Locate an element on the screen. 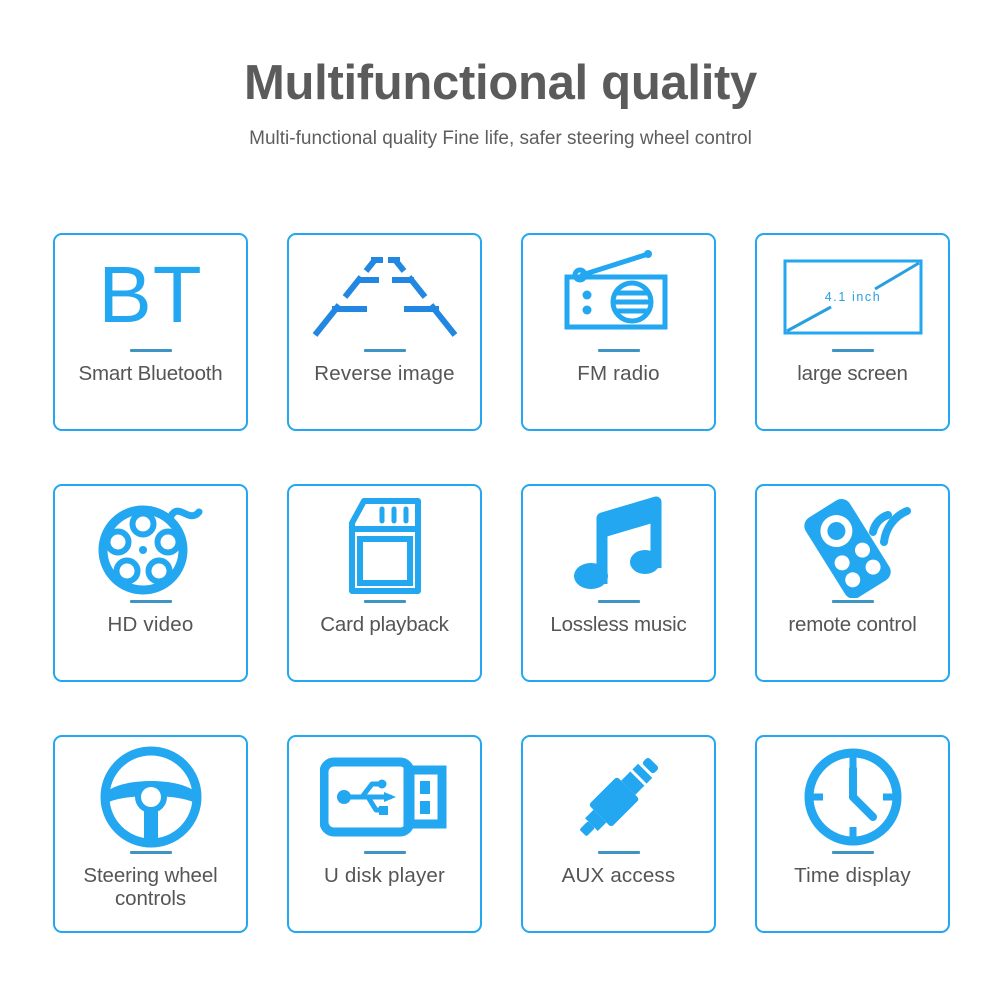 The height and width of the screenshot is (984, 1001). screen-icon: 4.1 inch is located at coordinates (852, 294).